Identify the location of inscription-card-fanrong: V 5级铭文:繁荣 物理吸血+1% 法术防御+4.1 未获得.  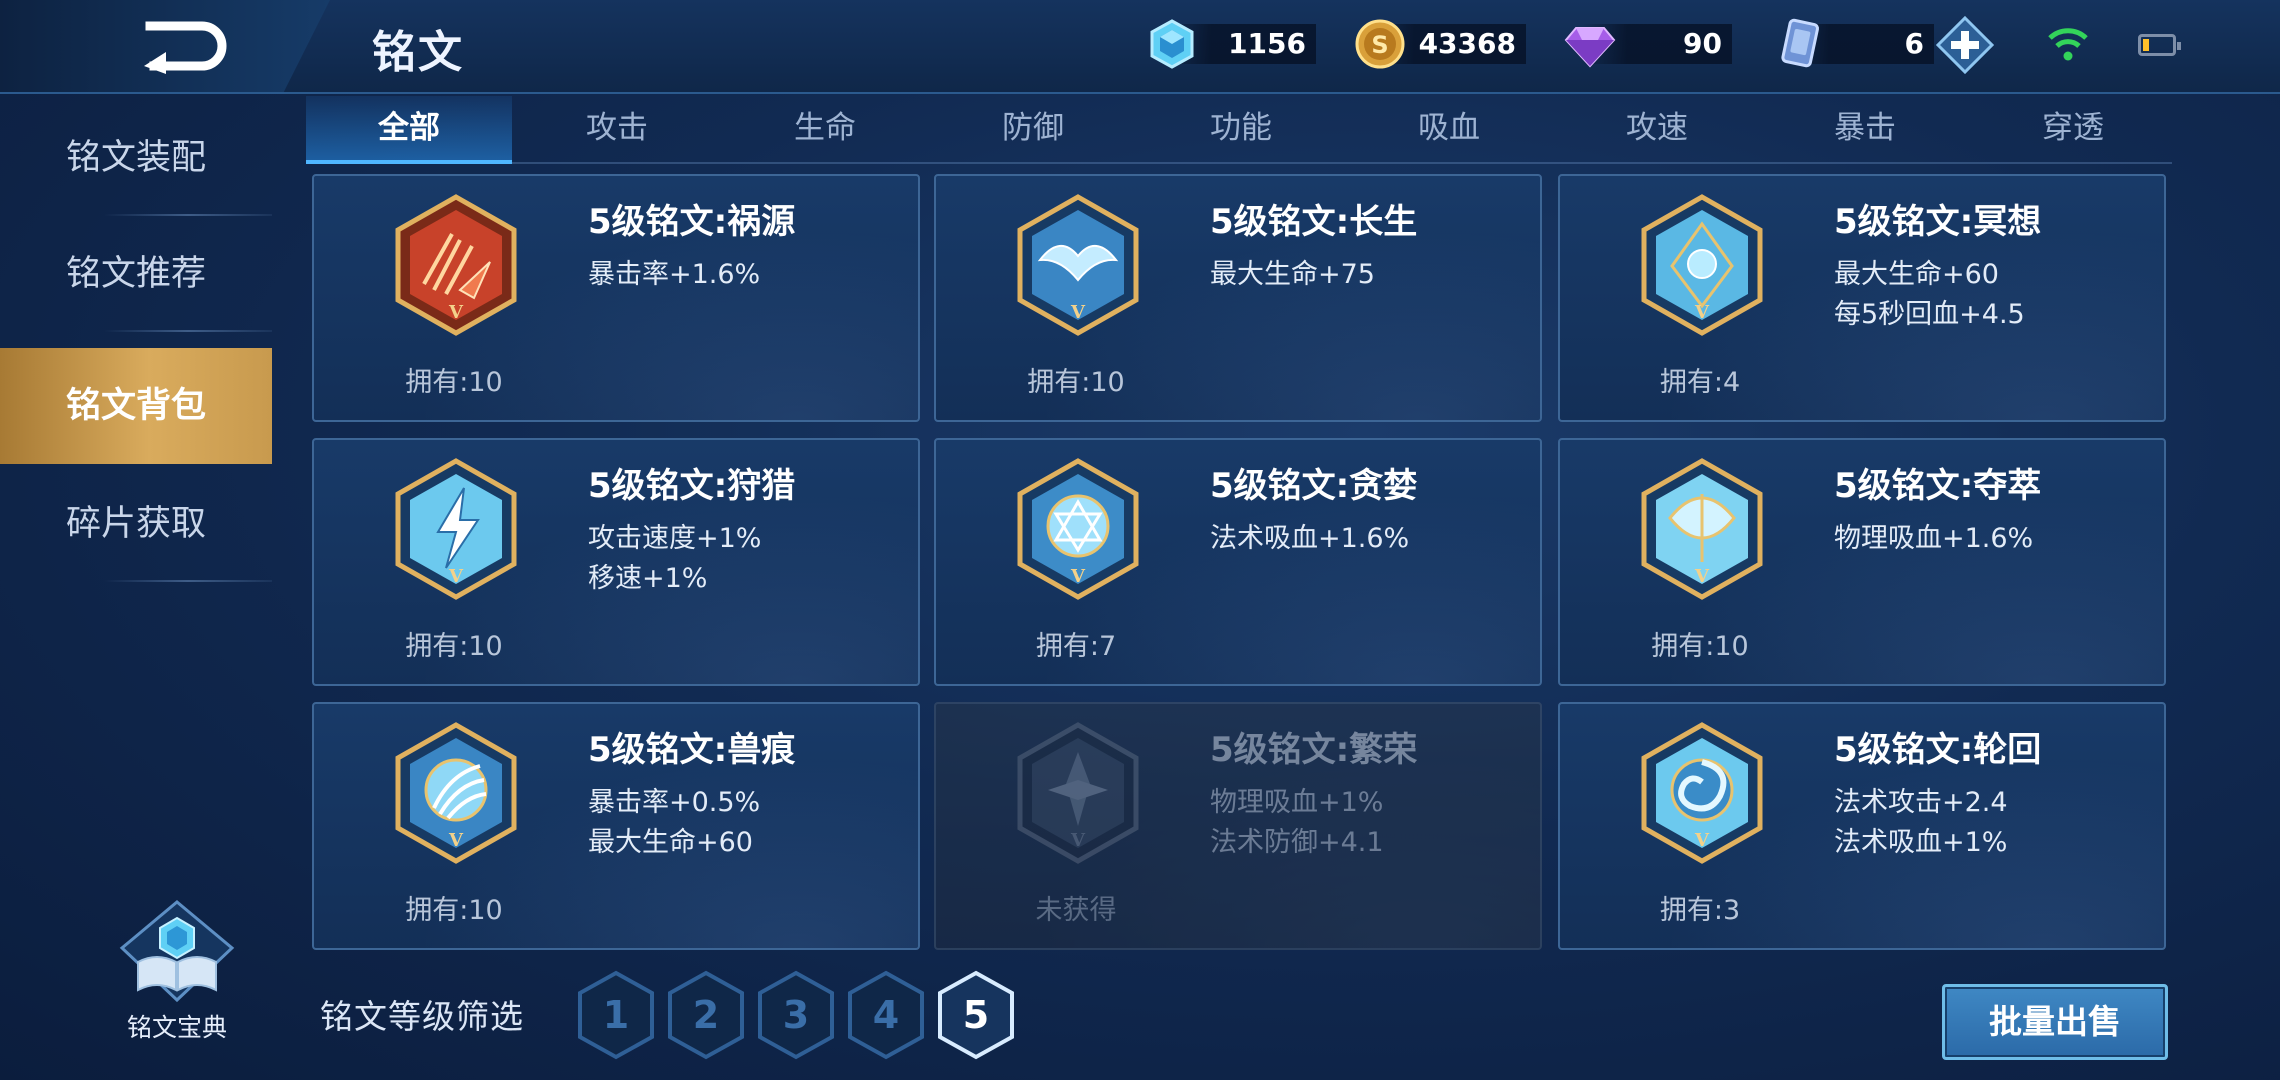
(1238, 826).